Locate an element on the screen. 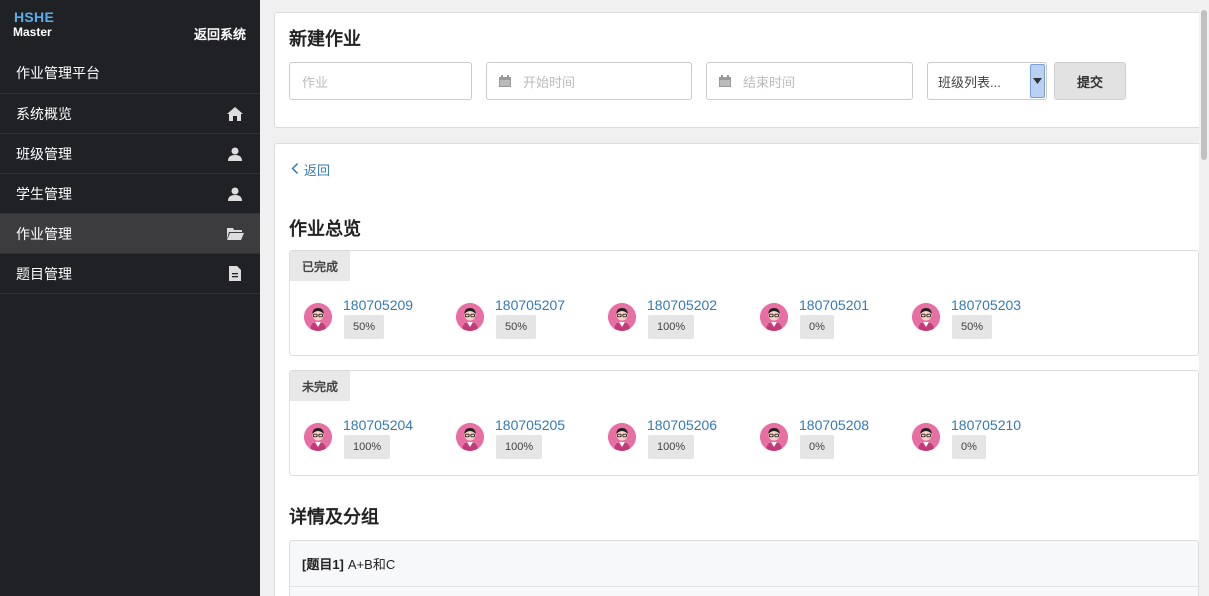  brand: HSHE Master 返回系统 is located at coordinates (130, 27).